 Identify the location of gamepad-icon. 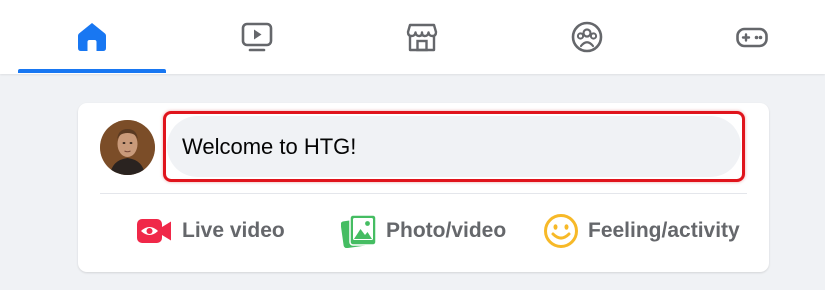
(752, 37).